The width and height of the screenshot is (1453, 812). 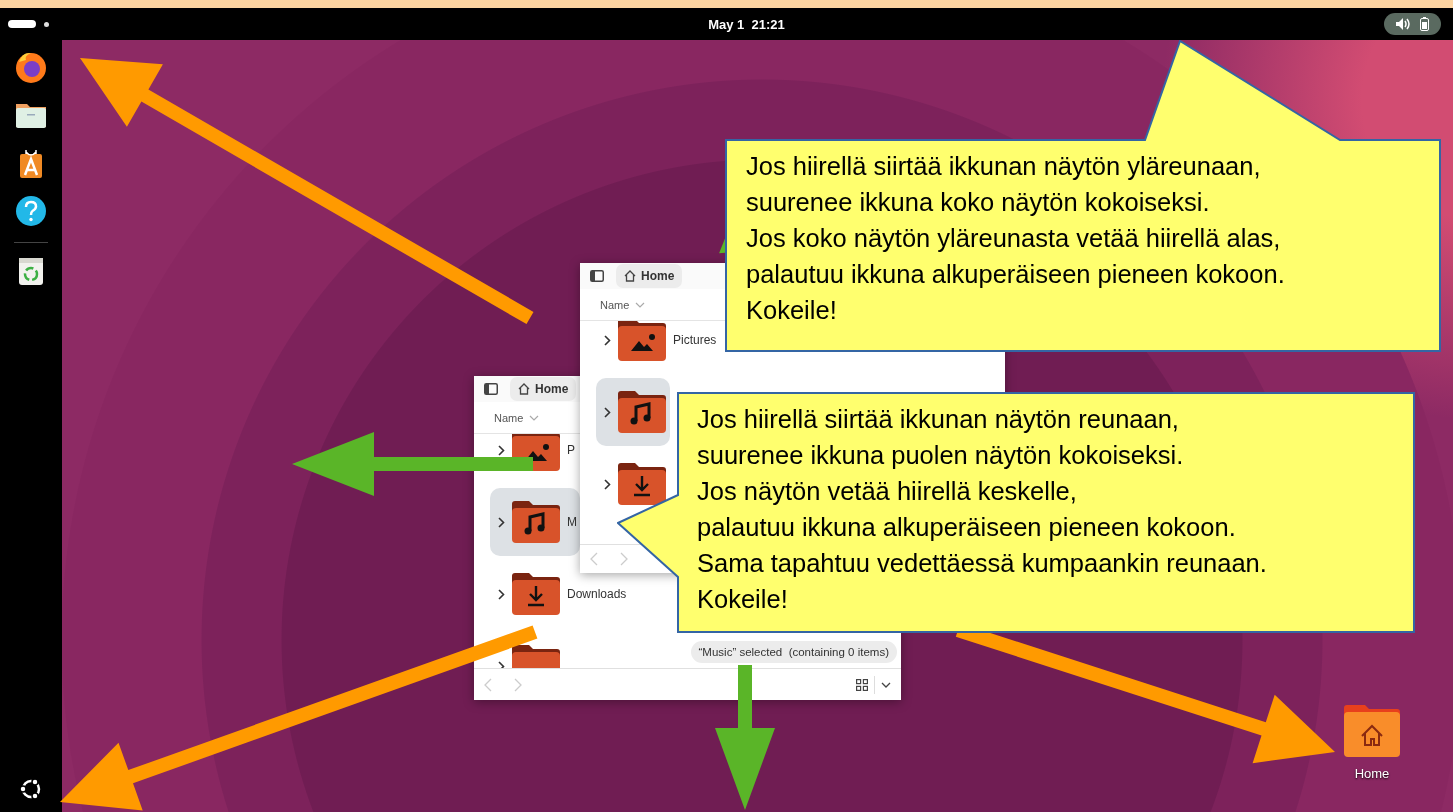 What do you see at coordinates (978, 202) in the screenshot?
I see `callout-text: suurenee ikkuna koko näytön kokoiseksi.` at bounding box center [978, 202].